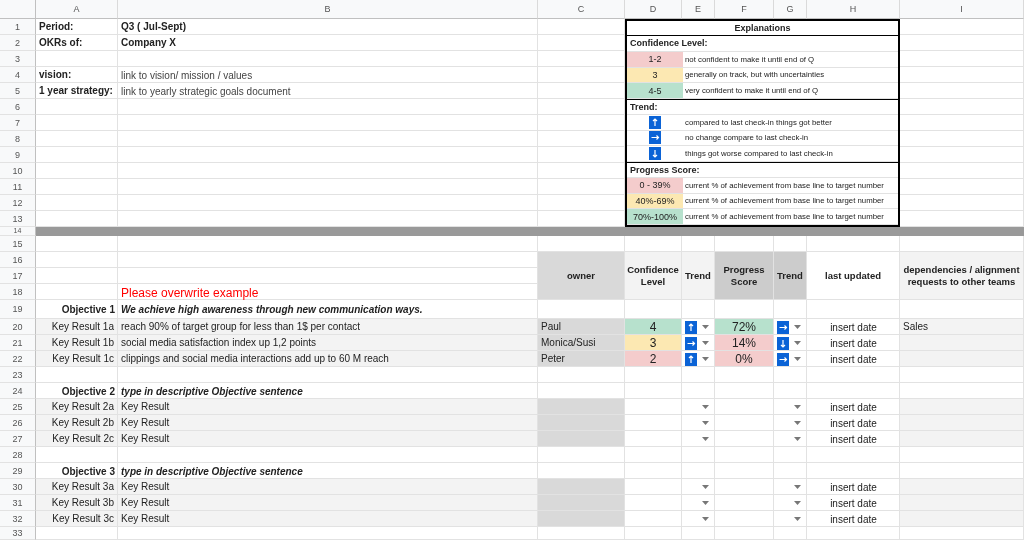  Describe the element at coordinates (853, 9) in the screenshot. I see `column-header: H` at that location.